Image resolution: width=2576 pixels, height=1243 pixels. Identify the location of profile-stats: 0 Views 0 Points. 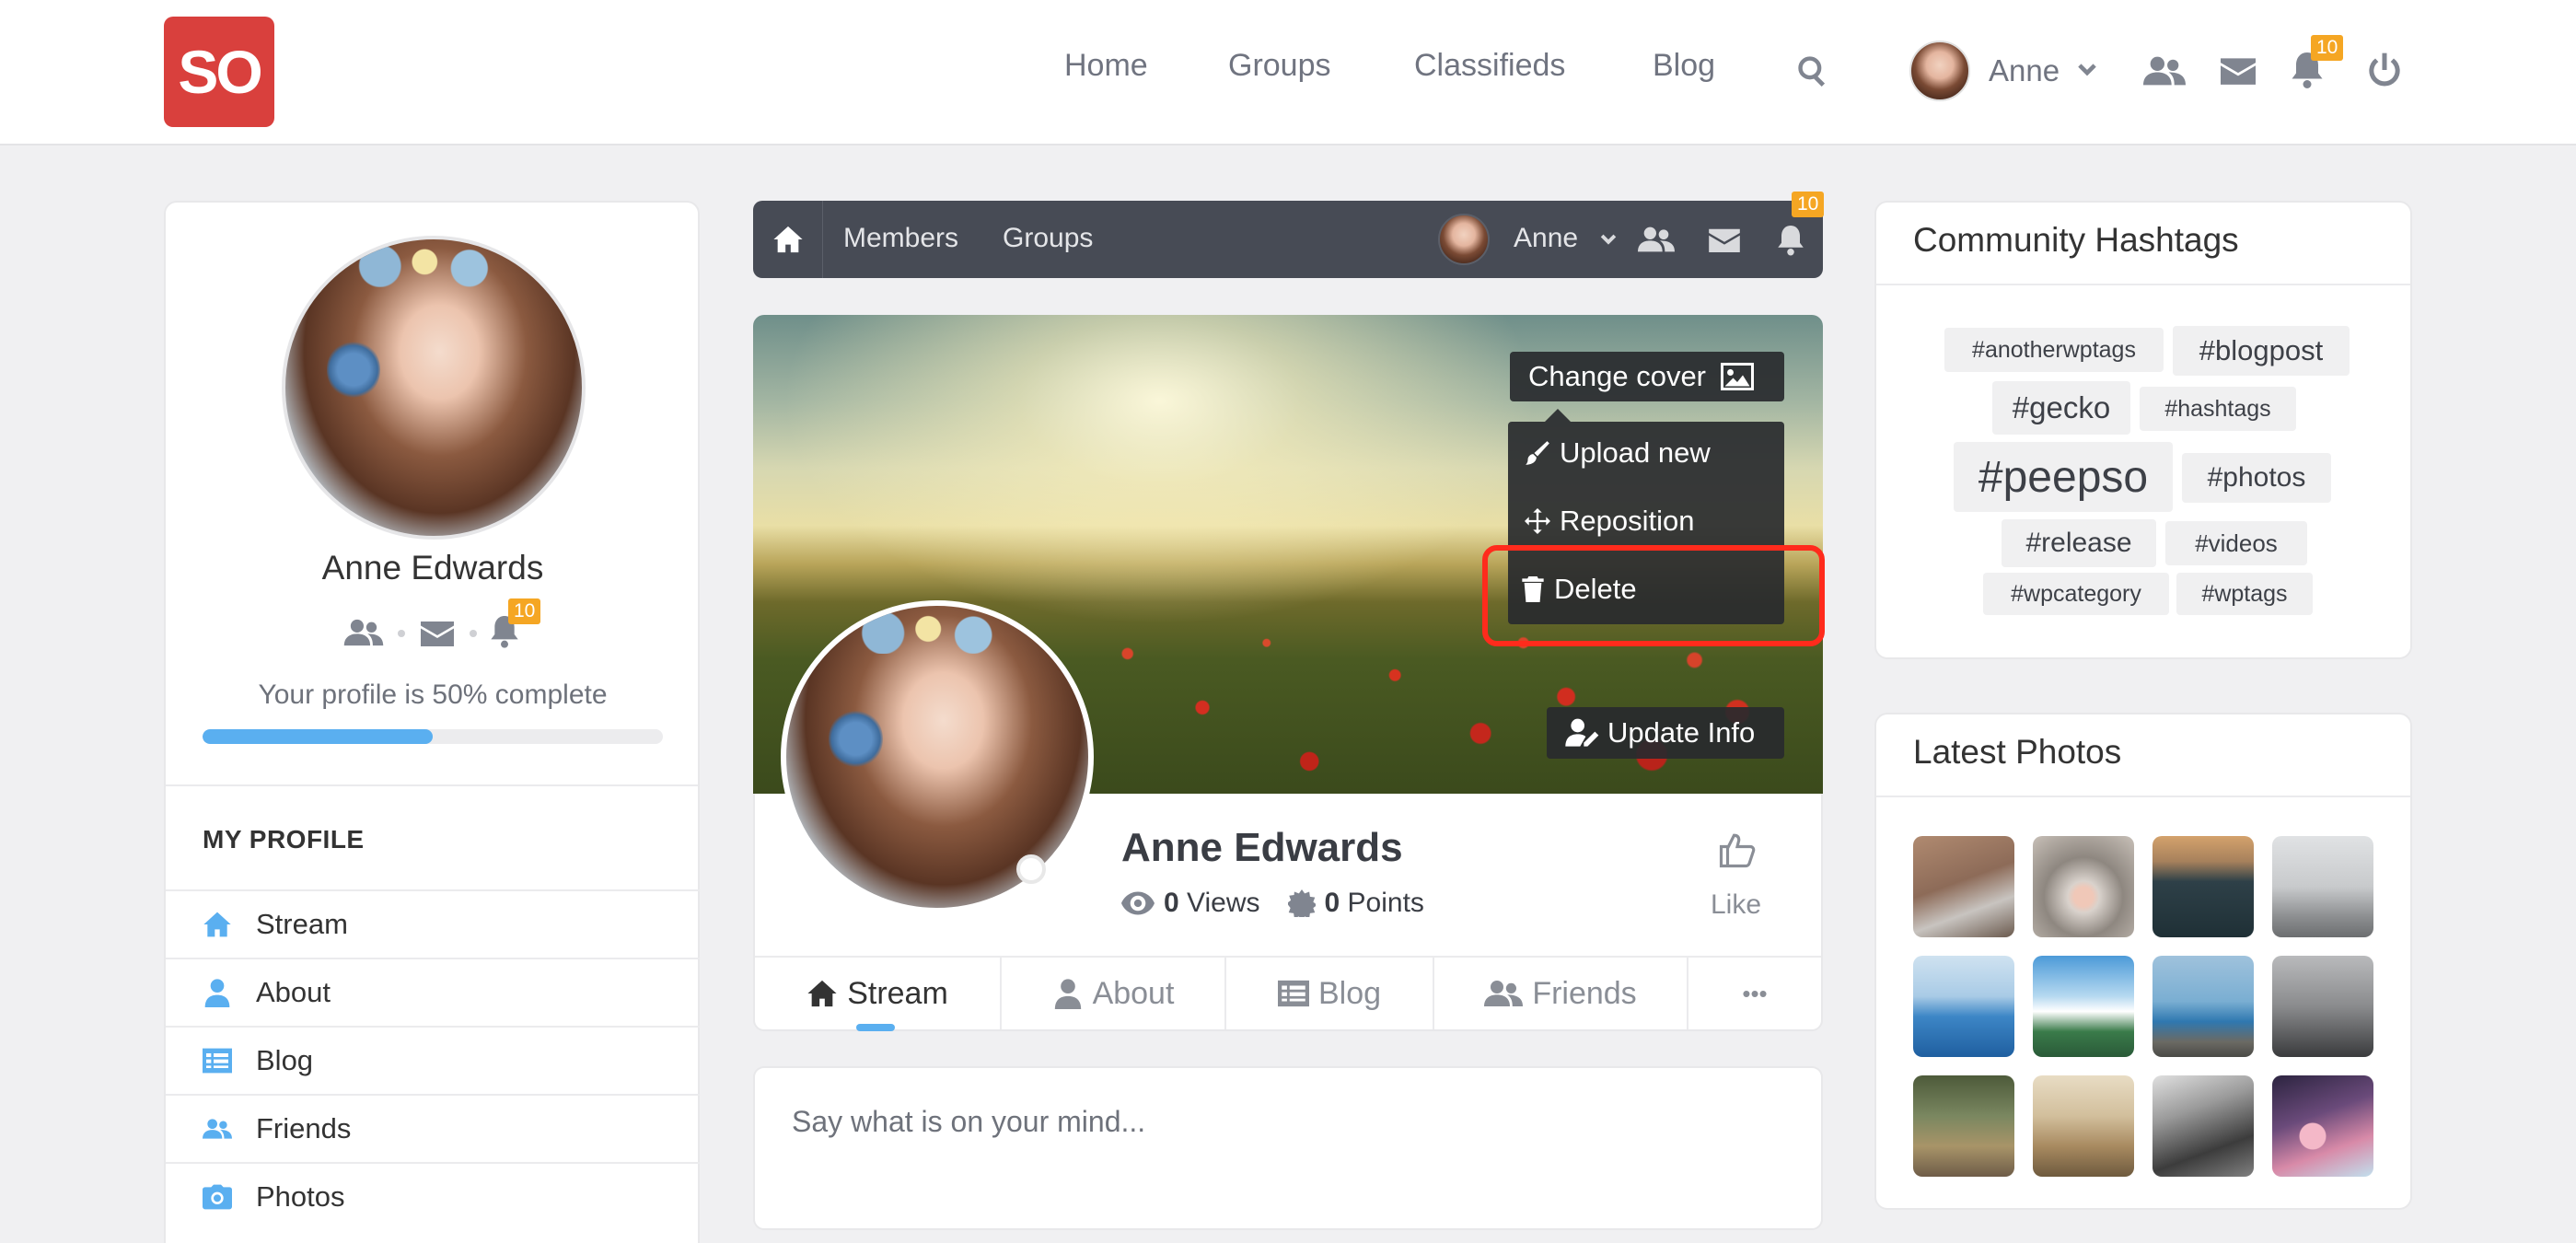
(1272, 903).